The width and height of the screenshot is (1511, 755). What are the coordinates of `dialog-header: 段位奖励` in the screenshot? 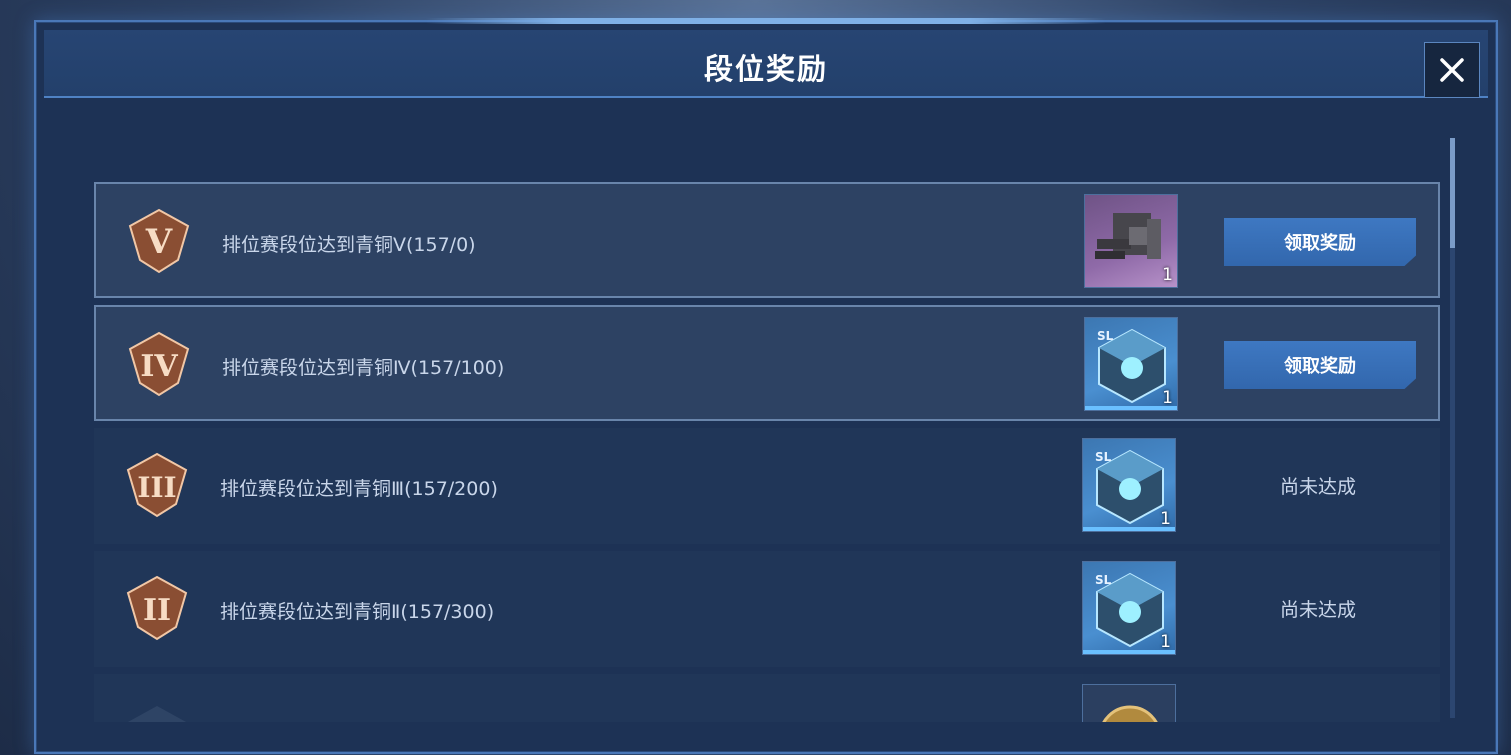 It's located at (766, 64).